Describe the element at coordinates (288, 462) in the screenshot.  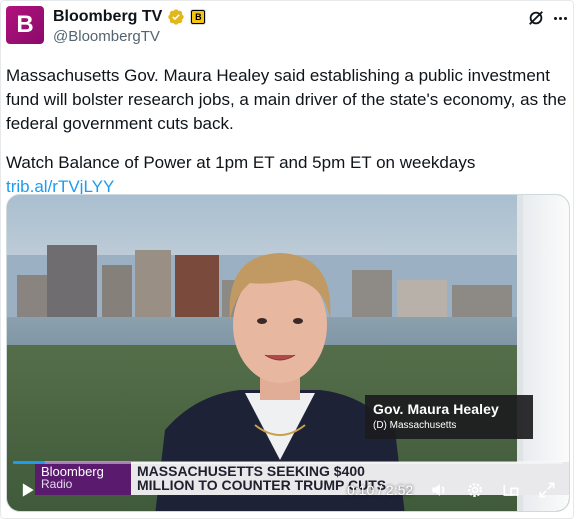
I see `progress-bar` at that location.